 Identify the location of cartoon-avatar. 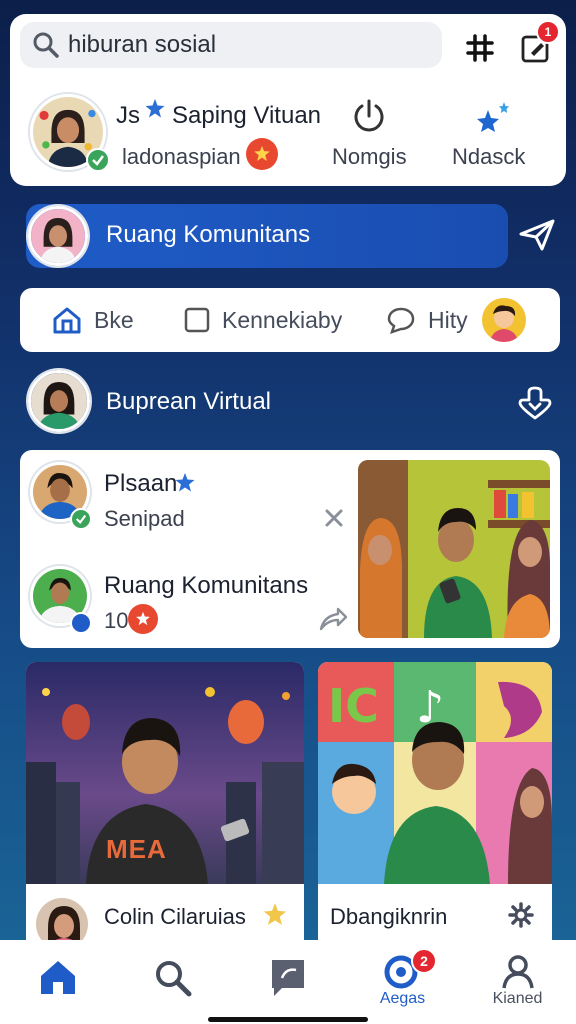
(504, 320).